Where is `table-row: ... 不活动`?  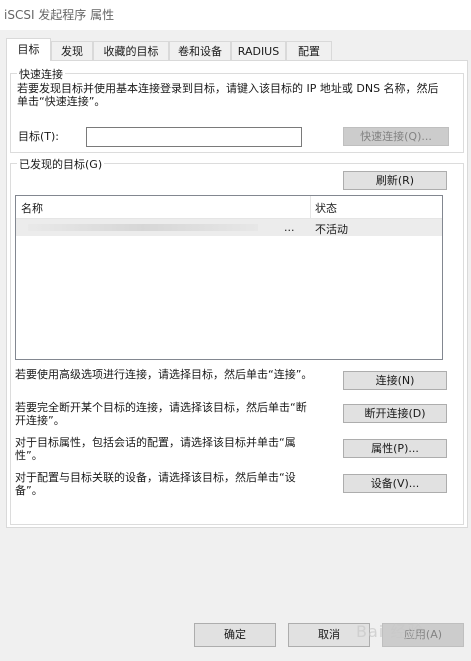 table-row: ... 不活动 is located at coordinates (229, 227).